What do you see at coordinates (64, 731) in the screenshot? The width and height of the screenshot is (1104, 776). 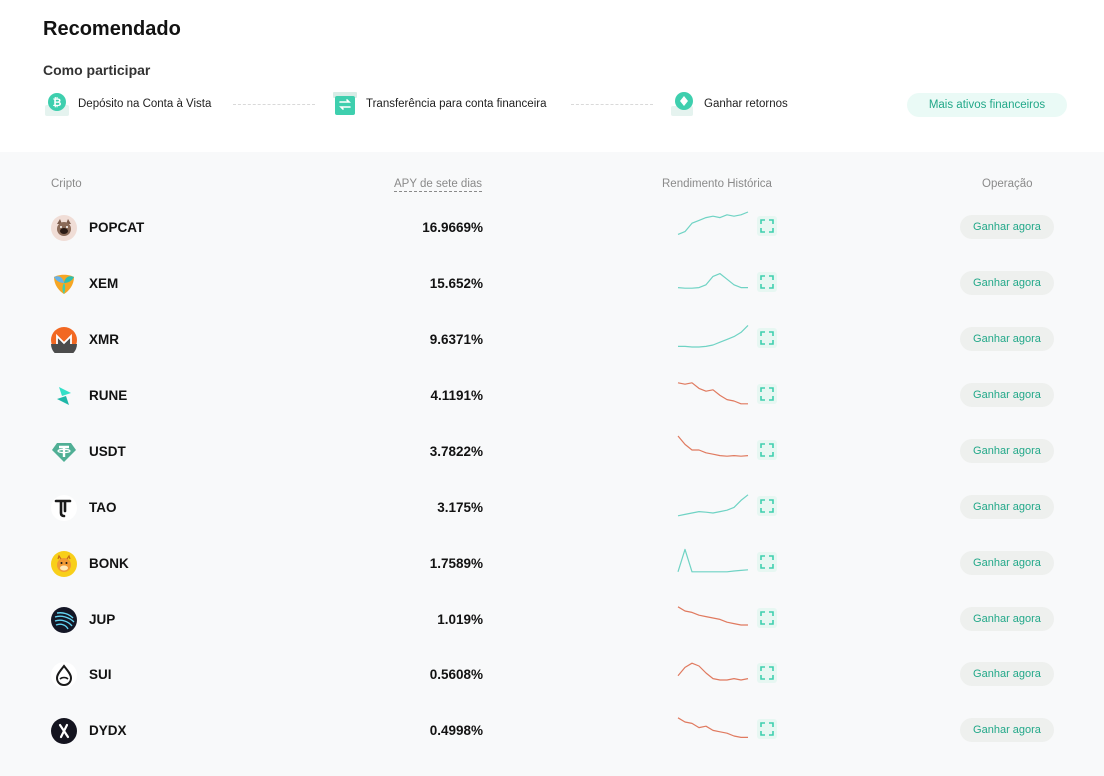 I see `dydx-icon` at bounding box center [64, 731].